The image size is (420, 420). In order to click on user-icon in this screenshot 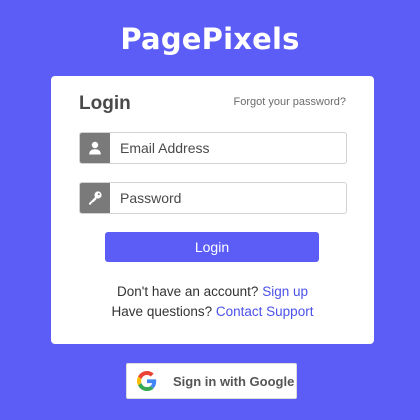, I will do `click(95, 148)`.